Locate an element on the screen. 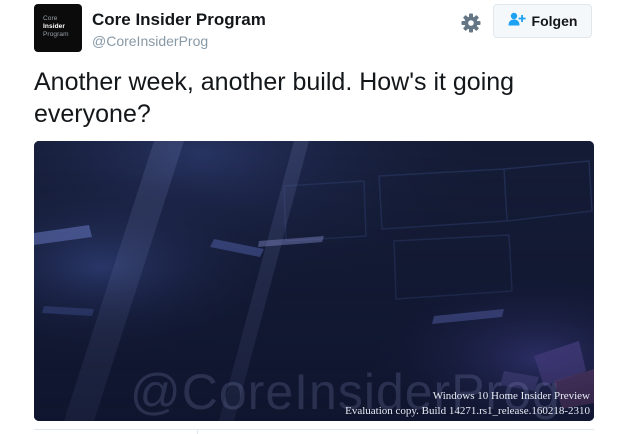 The height and width of the screenshot is (434, 625). avatar: Core Insider Program is located at coordinates (58, 28).